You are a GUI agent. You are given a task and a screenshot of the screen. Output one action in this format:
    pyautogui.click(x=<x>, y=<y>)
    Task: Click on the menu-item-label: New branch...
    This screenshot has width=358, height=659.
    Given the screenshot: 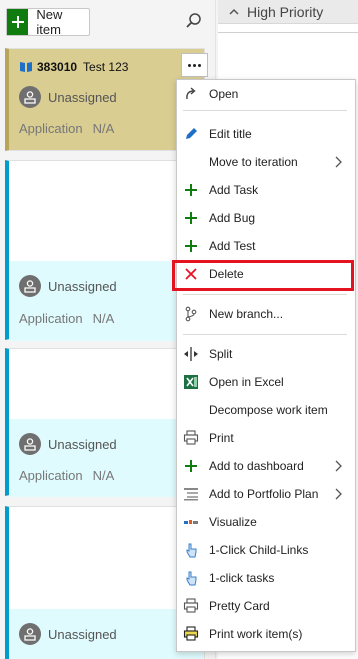 What is the action you would take?
    pyautogui.click(x=246, y=314)
    